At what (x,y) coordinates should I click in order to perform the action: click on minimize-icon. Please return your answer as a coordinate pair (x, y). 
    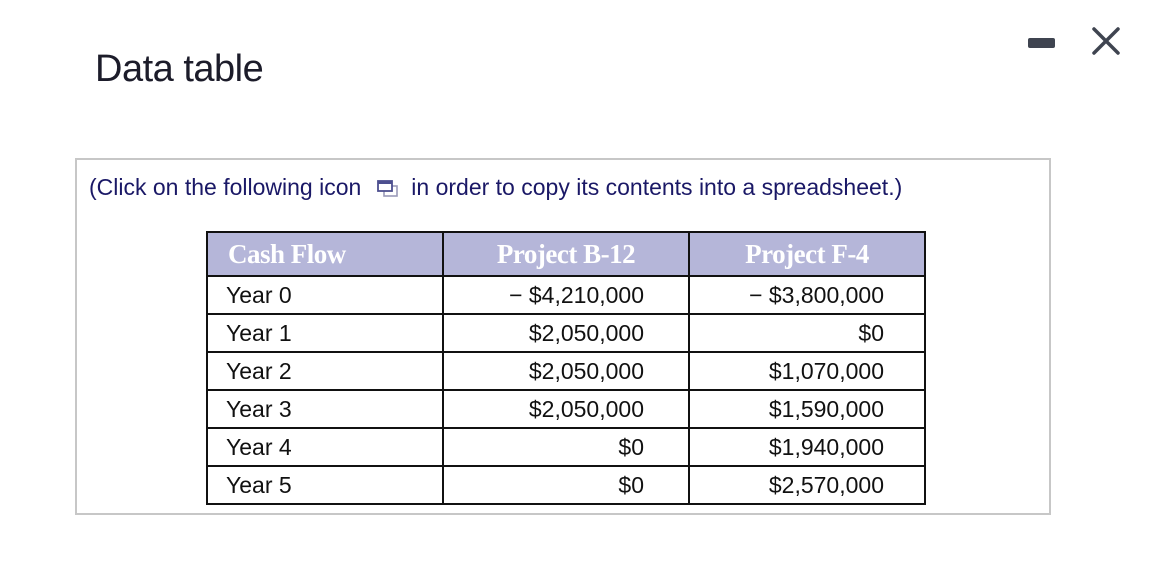
    Looking at the image, I should click on (1041, 43).